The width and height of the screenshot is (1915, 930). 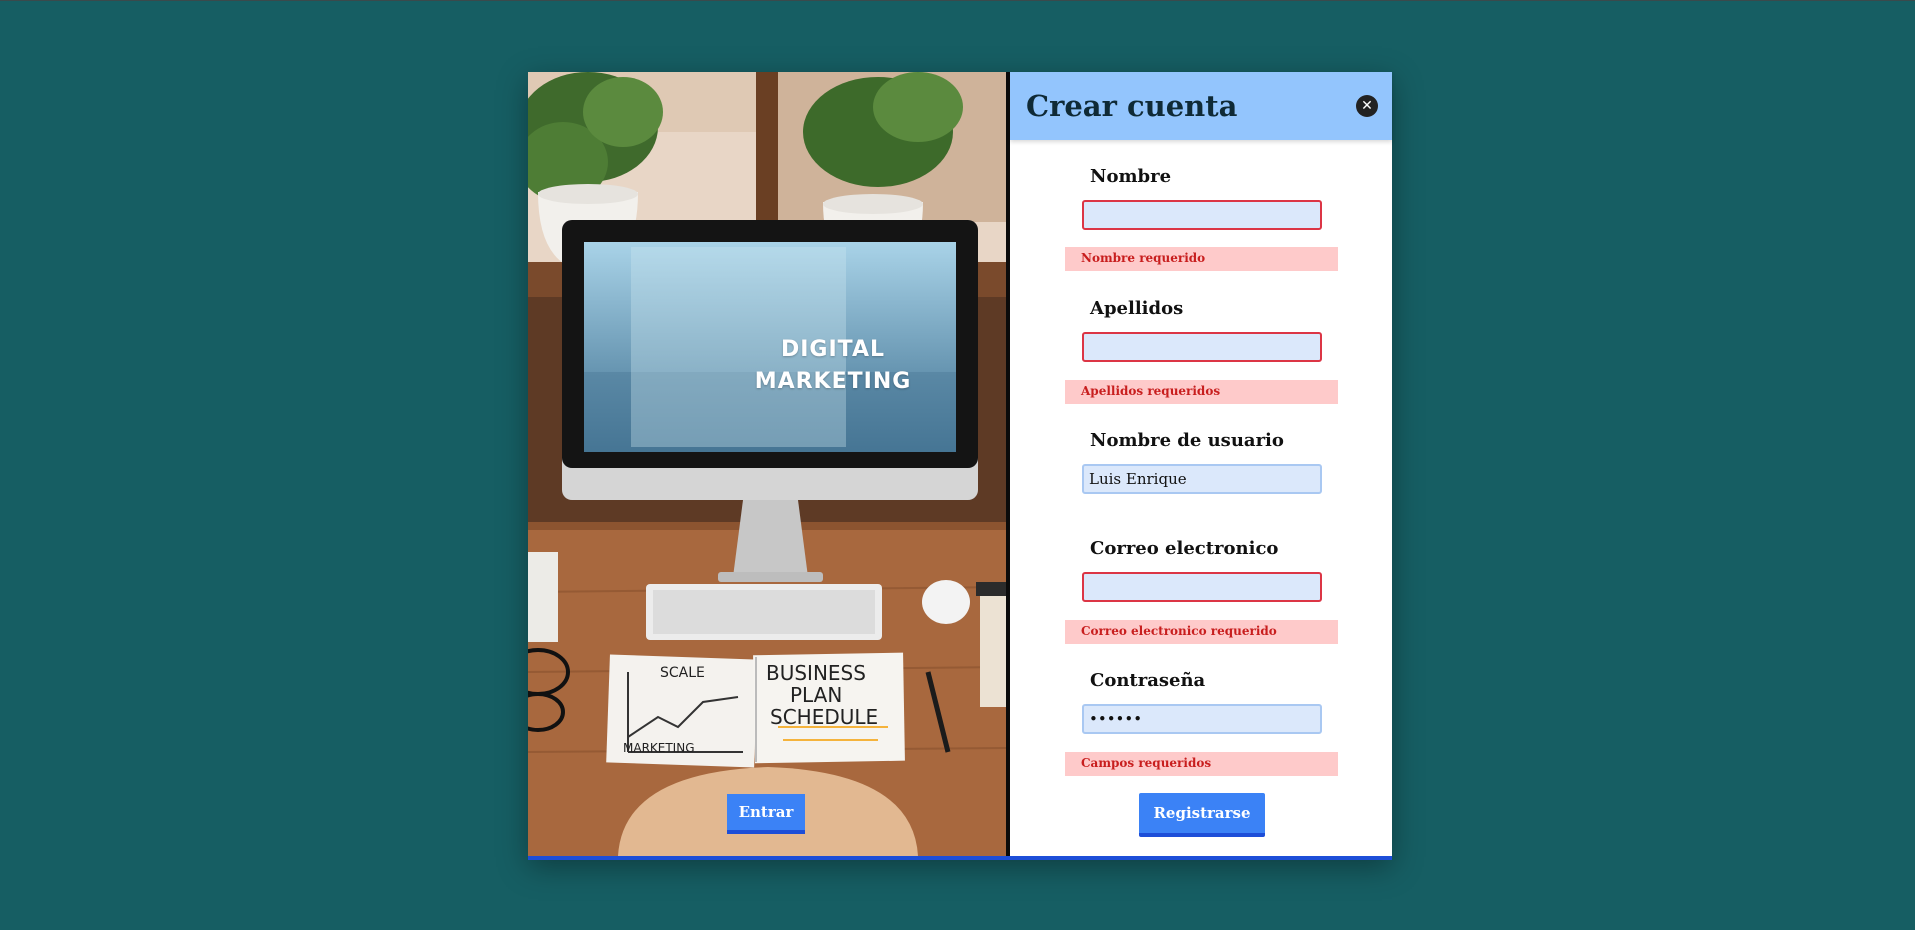 I want to click on last-name-label: Apellidos, so click(x=1137, y=308).